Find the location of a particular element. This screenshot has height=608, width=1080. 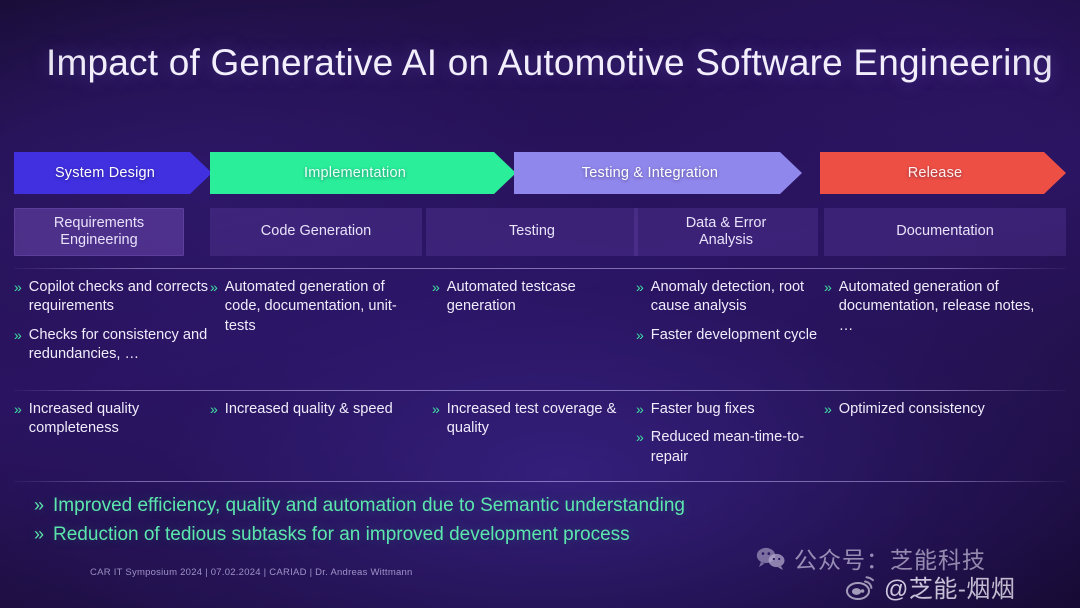

bullet-text: Faster bug fixes is located at coordinates (702, 409).